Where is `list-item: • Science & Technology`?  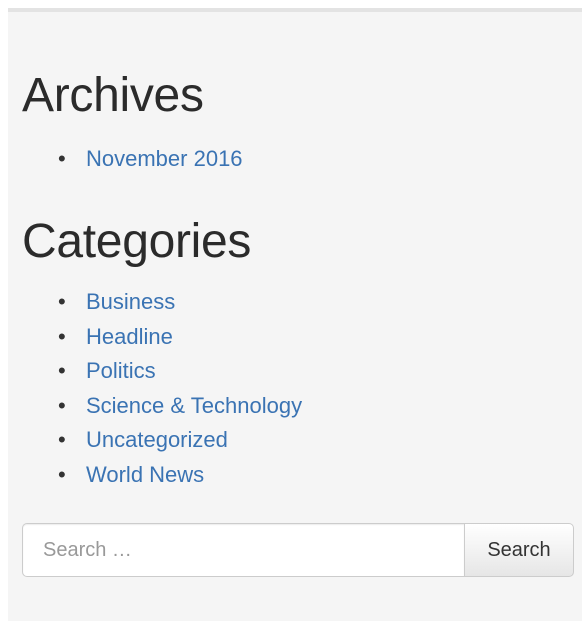
list-item: • Science & Technology is located at coordinates (180, 406).